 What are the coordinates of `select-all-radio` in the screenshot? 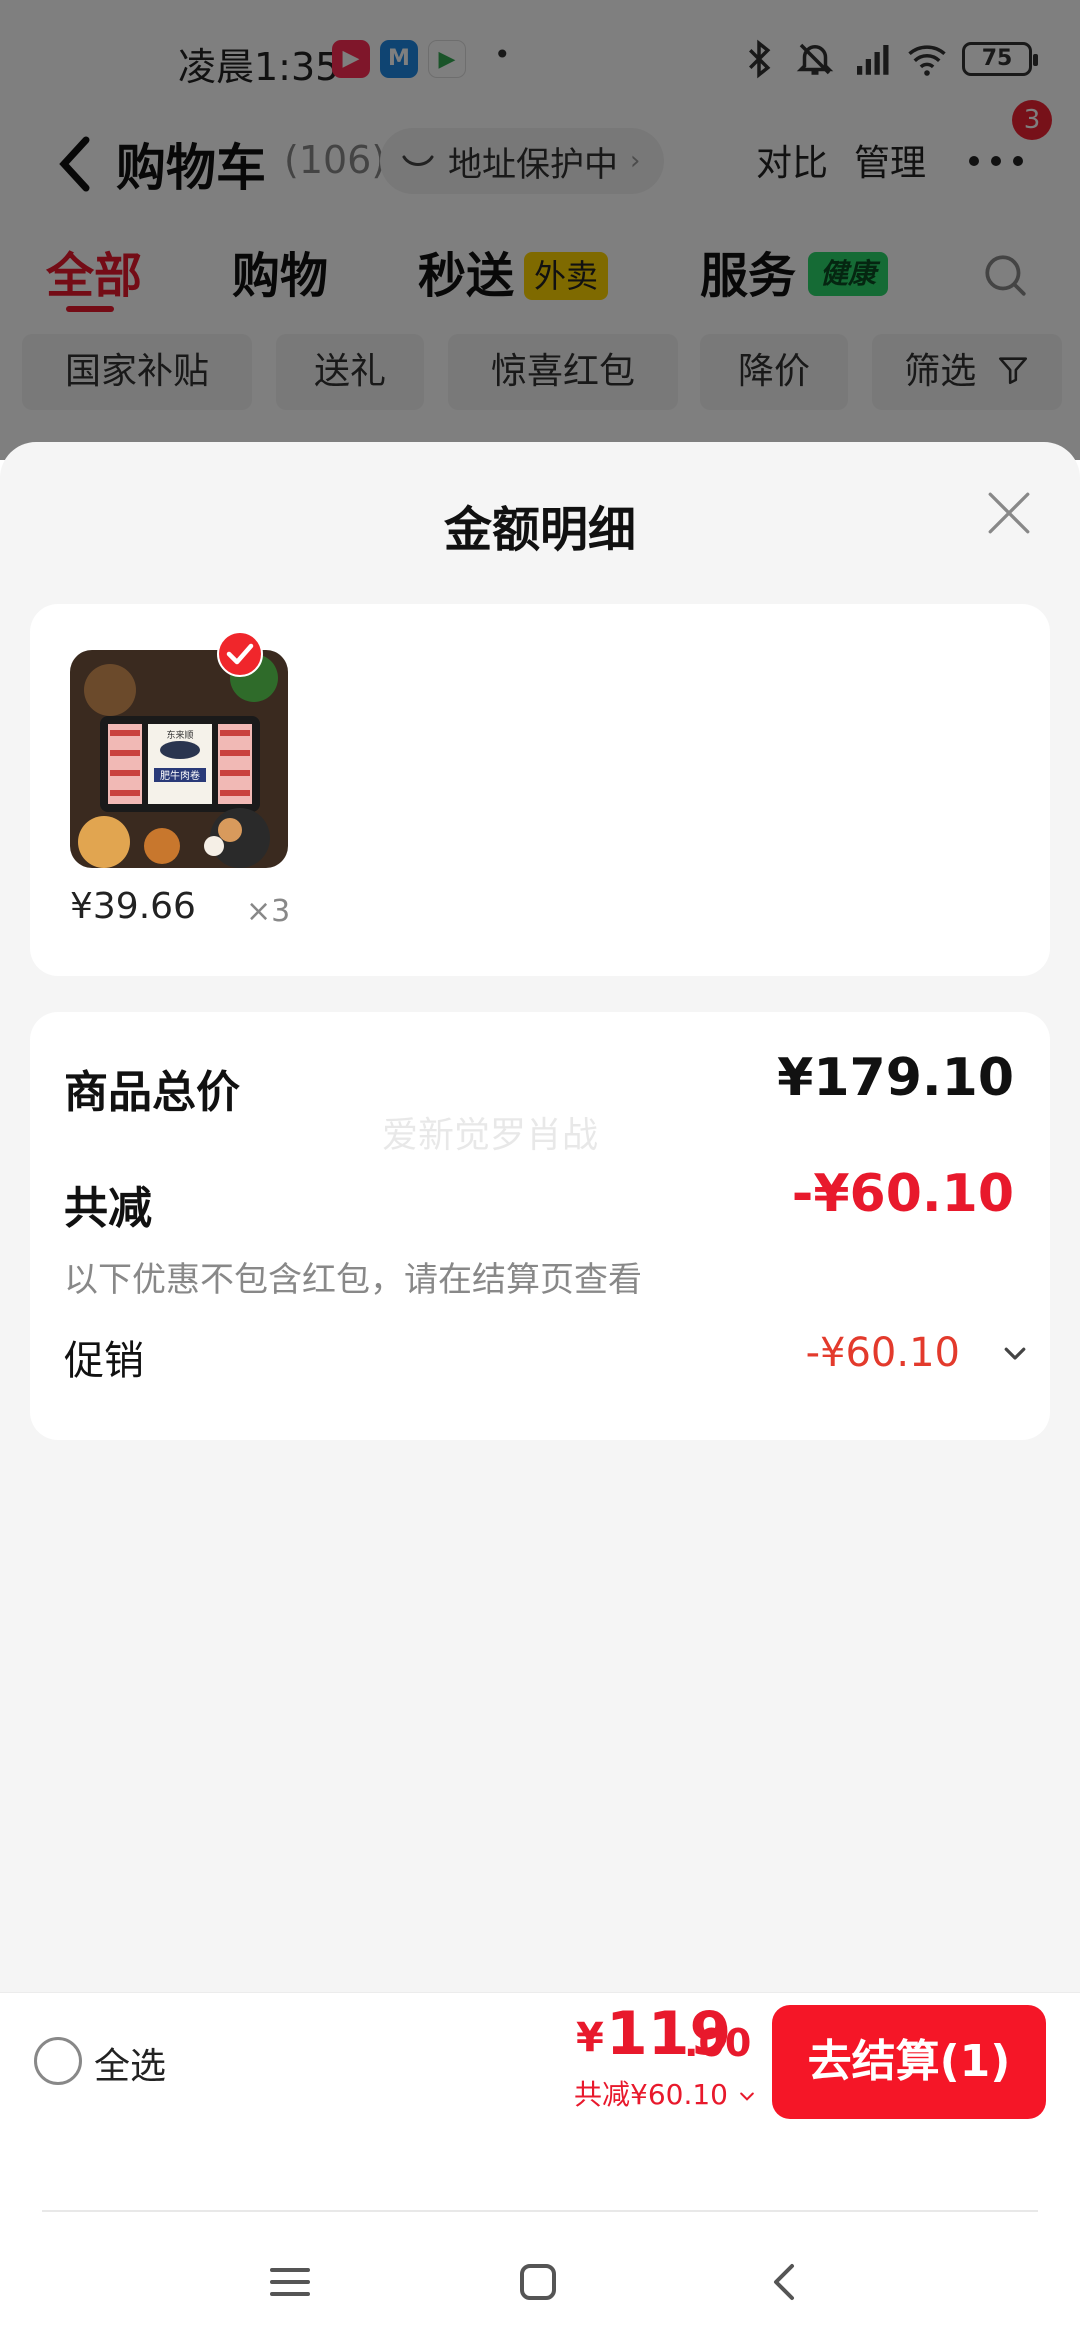 It's located at (58, 2061).